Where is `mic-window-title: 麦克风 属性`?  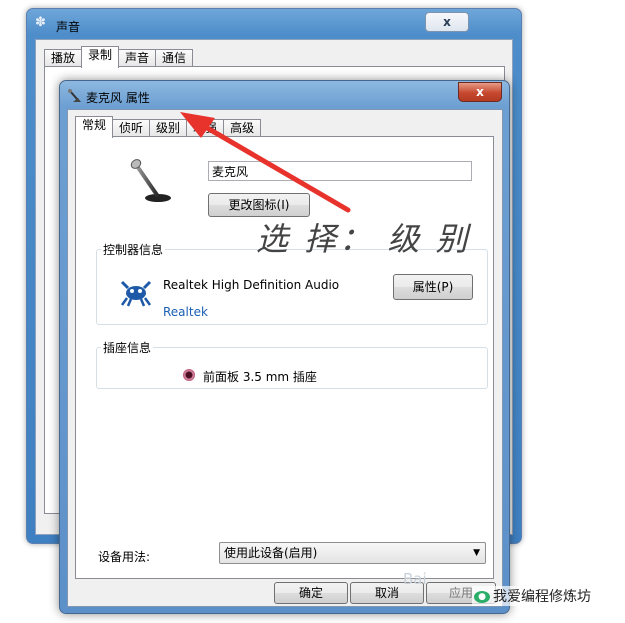
mic-window-title: 麦克风 属性 is located at coordinates (118, 98).